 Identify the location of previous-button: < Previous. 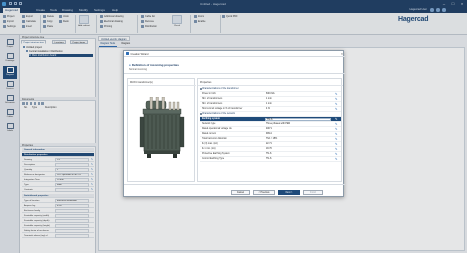
(264, 192).